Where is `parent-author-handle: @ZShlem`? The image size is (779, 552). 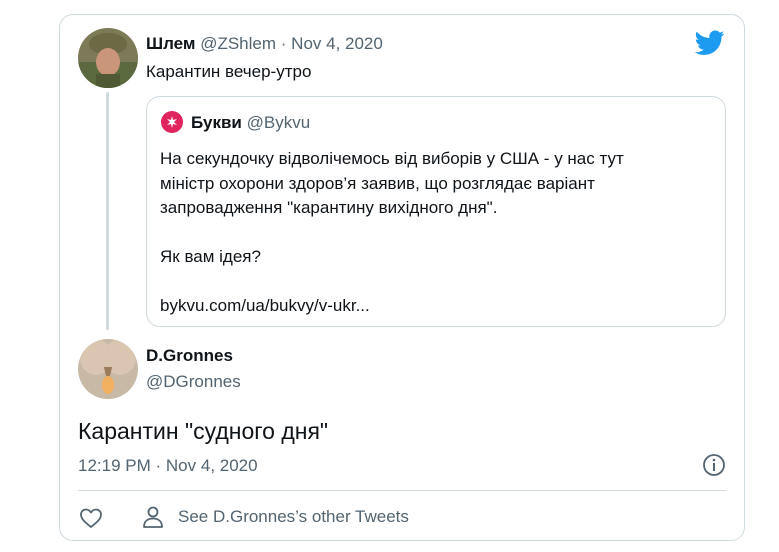
parent-author-handle: @ZShlem is located at coordinates (238, 43).